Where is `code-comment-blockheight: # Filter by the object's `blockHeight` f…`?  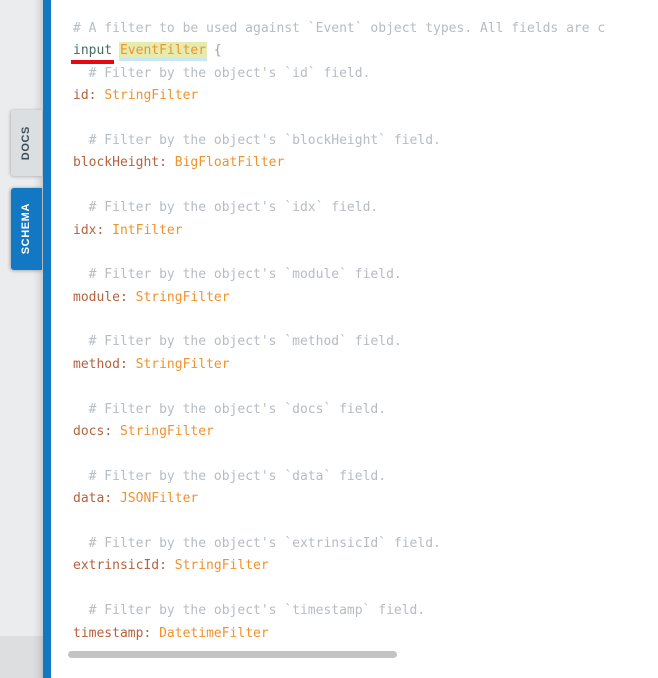
code-comment-blockheight: # Filter by the object's `blockHeight` f… is located at coordinates (264, 140).